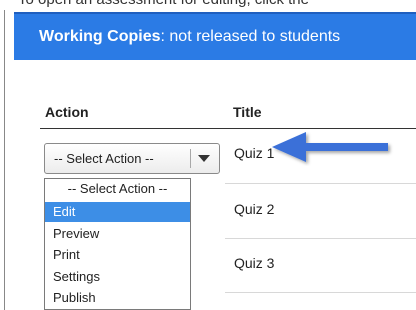  What do you see at coordinates (247, 112) in the screenshot?
I see `column-header-title: Title` at bounding box center [247, 112].